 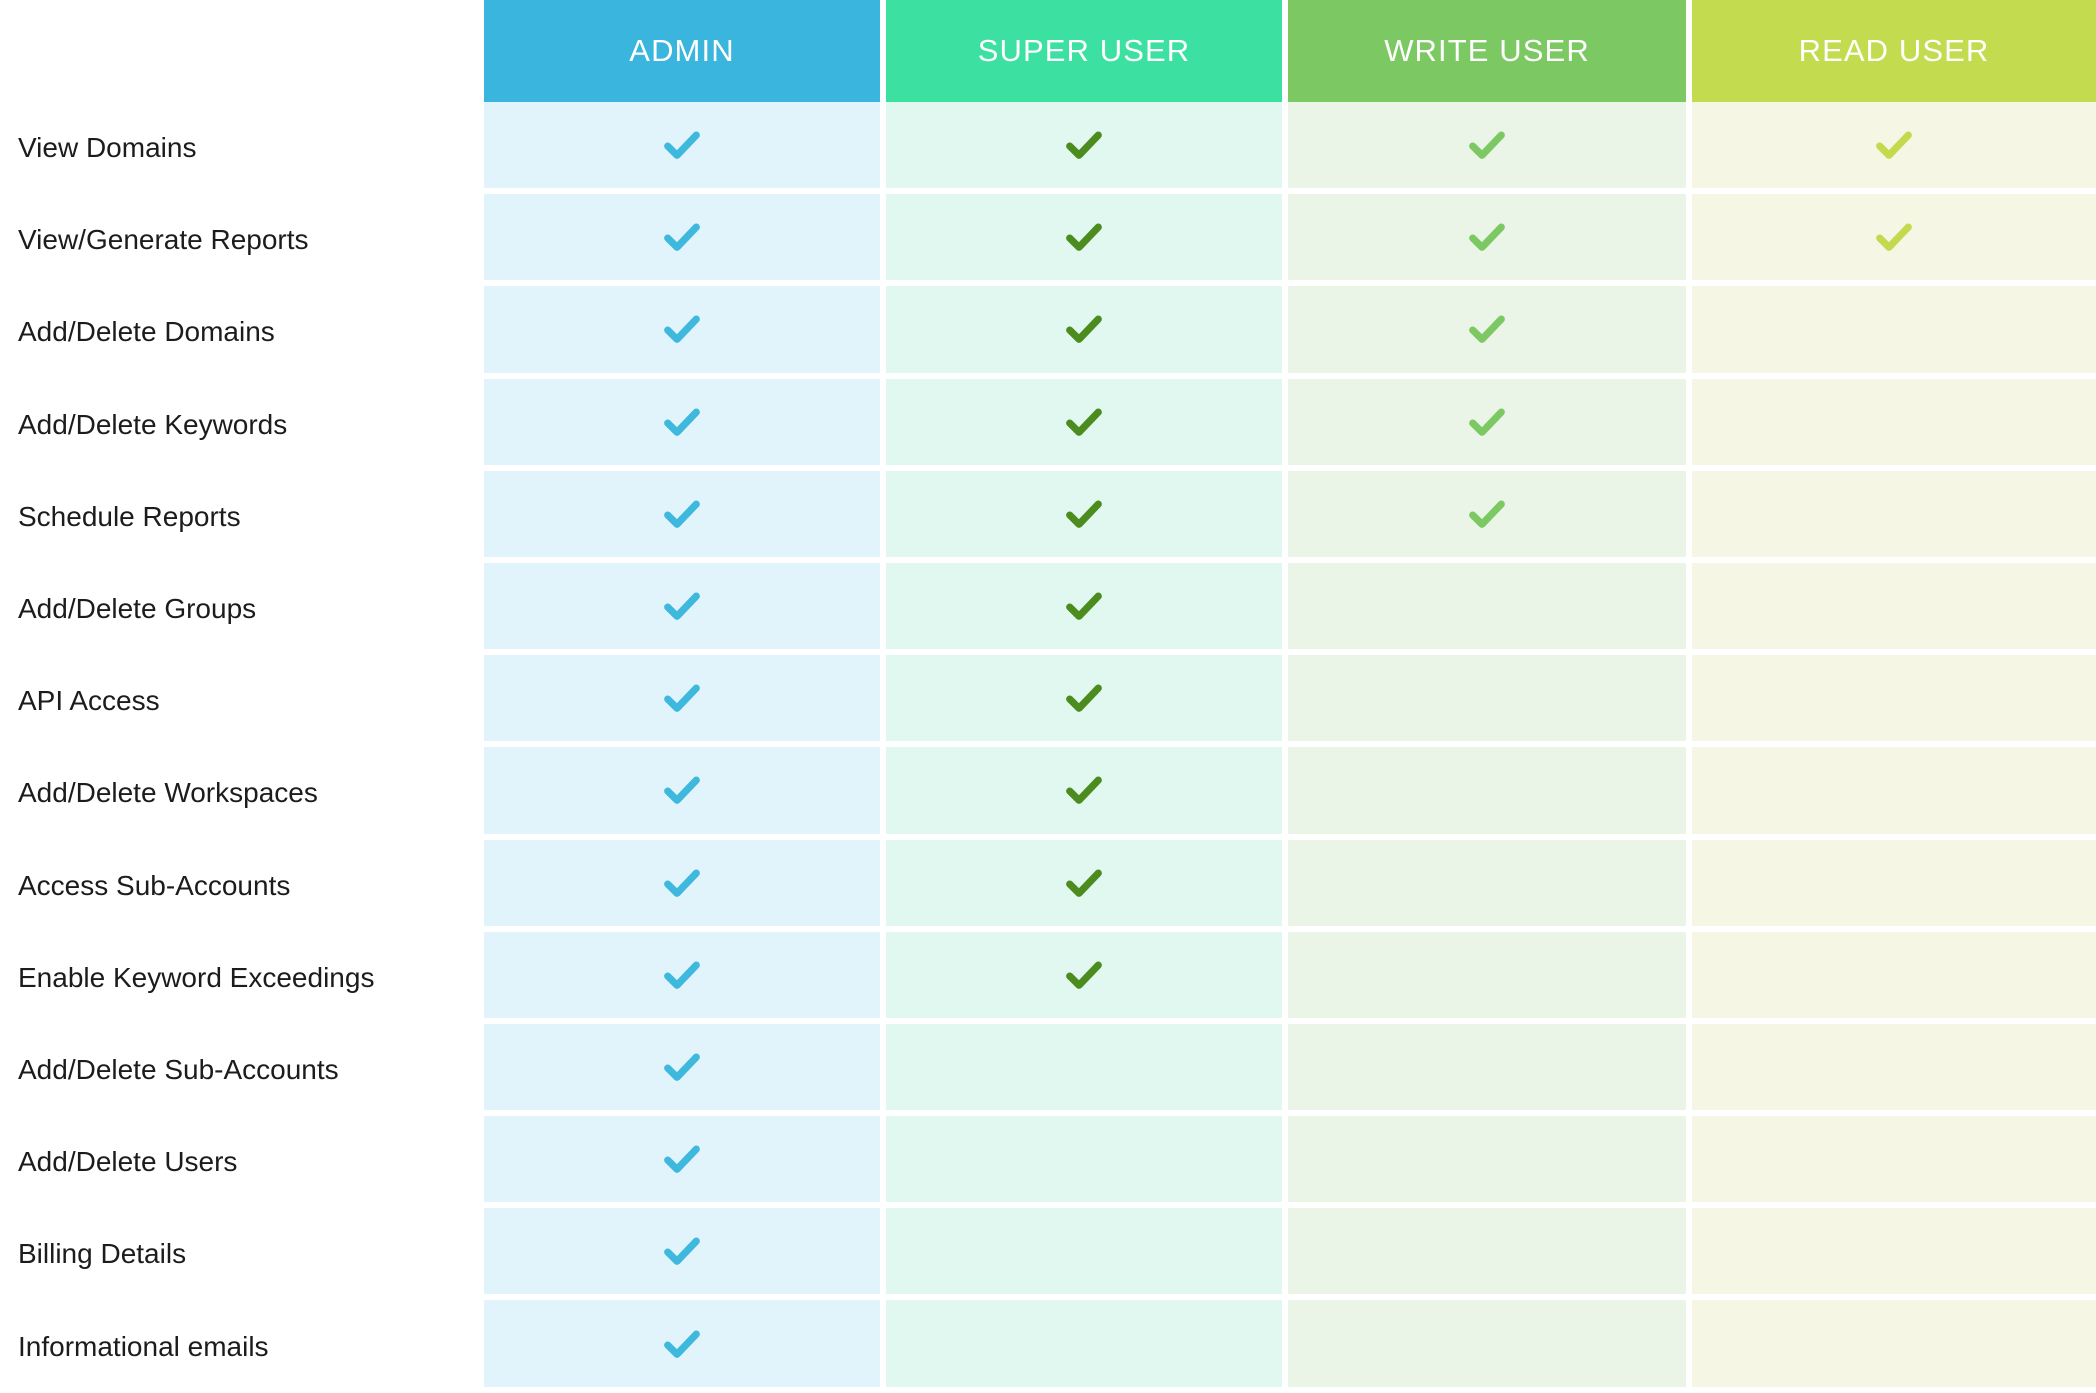 I want to click on feature-label: Add/Delete Workspaces, so click(x=242, y=793).